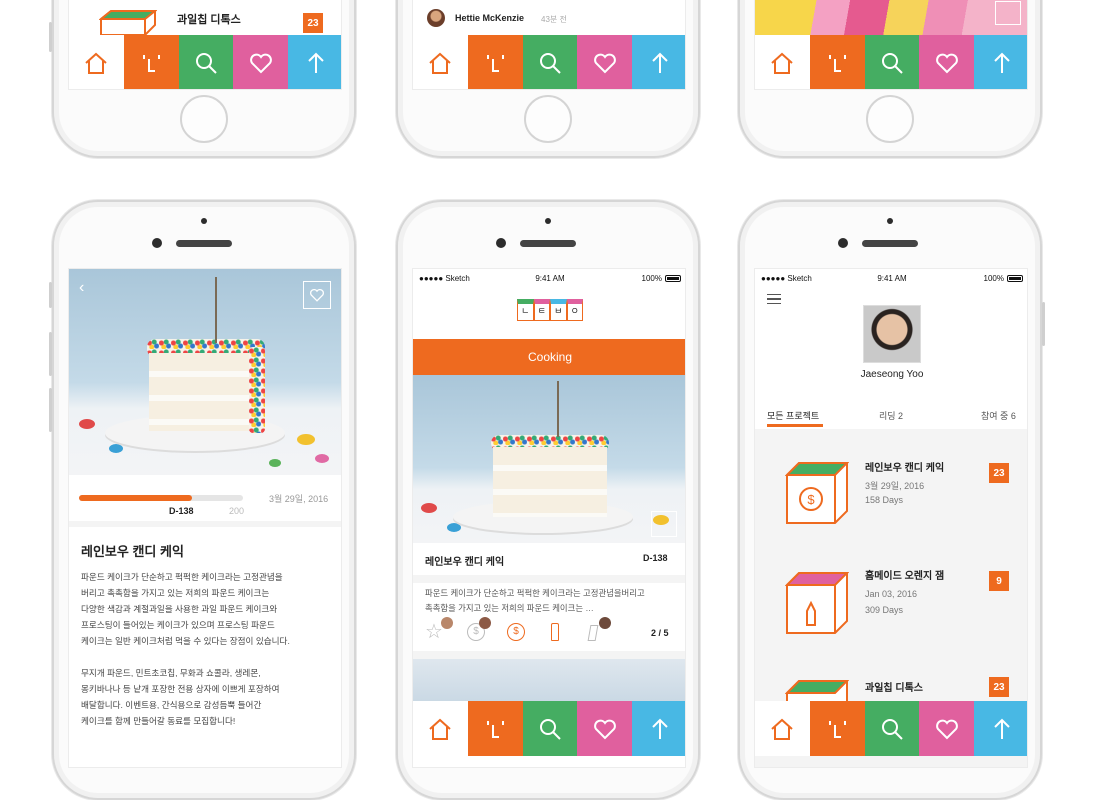 This screenshot has width=1094, height=800. What do you see at coordinates (891, 601) in the screenshot?
I see `project-card: 홈메이드 오렌지 잼 Jan 03, 2016 309 Days 9` at bounding box center [891, 601].